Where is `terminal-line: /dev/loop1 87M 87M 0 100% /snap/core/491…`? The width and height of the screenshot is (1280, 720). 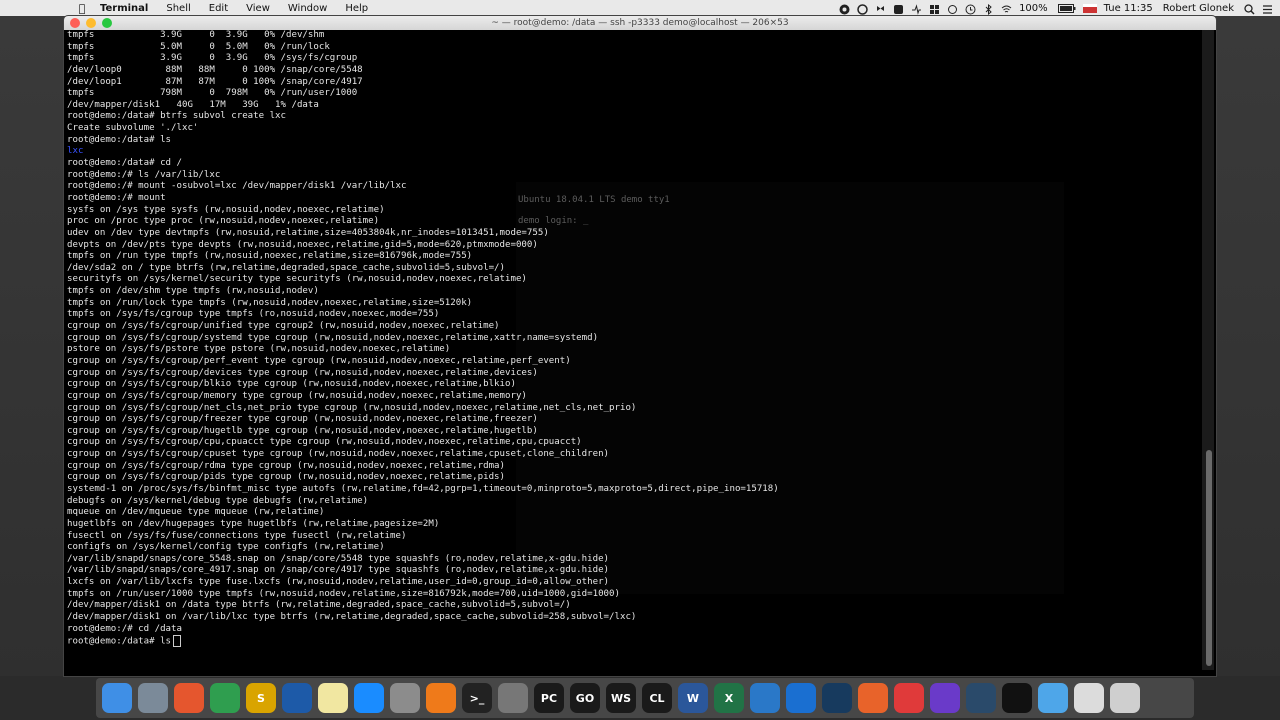
terminal-line: /dev/loop1 87M 87M 0 100% /snap/core/491… is located at coordinates (215, 81).